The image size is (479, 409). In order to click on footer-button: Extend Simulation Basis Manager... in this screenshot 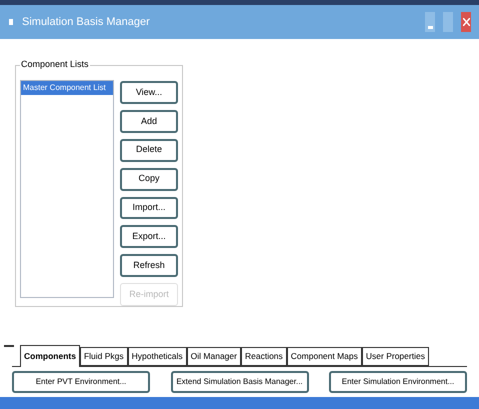, I will do `click(239, 382)`.